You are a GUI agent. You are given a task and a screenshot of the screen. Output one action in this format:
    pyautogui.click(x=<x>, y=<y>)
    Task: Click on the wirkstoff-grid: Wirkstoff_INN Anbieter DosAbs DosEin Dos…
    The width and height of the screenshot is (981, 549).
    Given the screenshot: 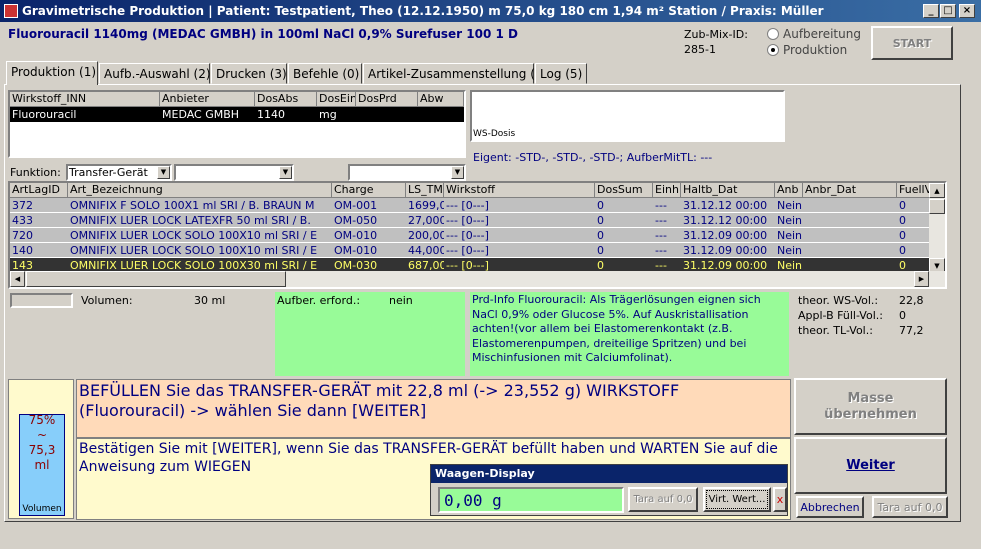 What is the action you would take?
    pyautogui.click(x=237, y=124)
    